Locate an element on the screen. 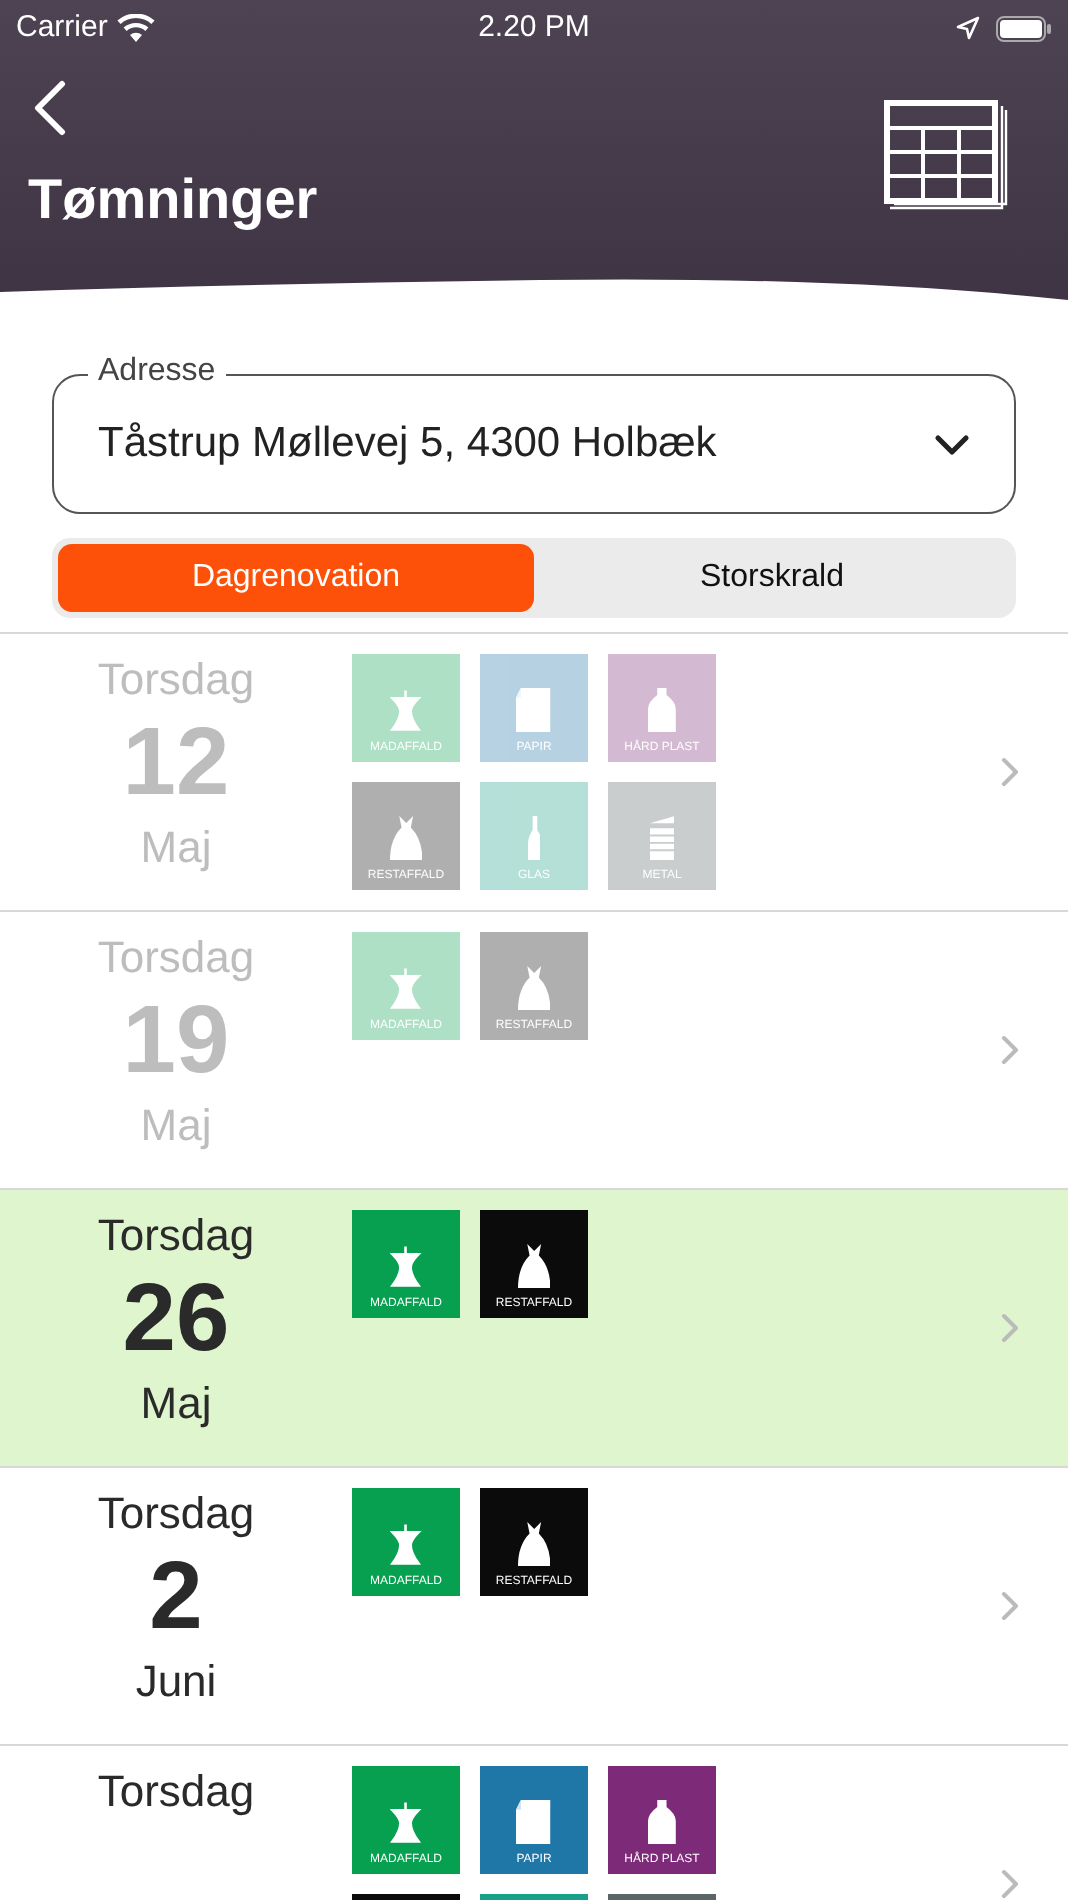 Image resolution: width=1068 pixels, height=1900 pixels. month-label: Juni is located at coordinates (176, 1682).